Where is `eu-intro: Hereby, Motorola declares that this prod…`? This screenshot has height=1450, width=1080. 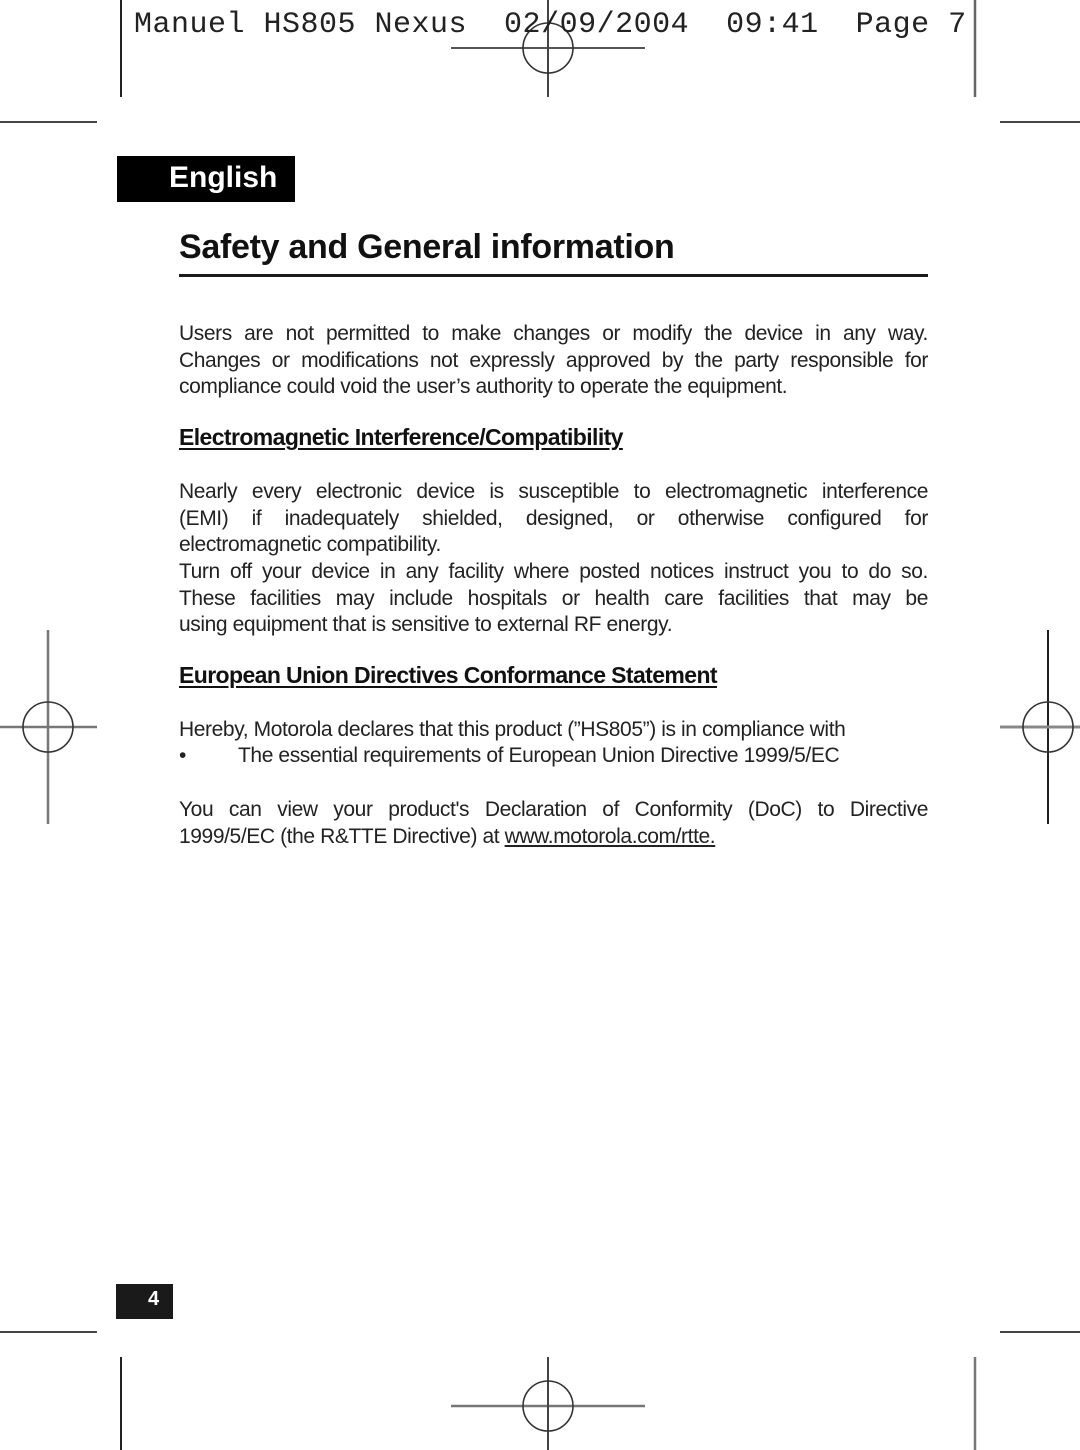
eu-intro: Hereby, Motorola declares that this prod… is located at coordinates (553, 730).